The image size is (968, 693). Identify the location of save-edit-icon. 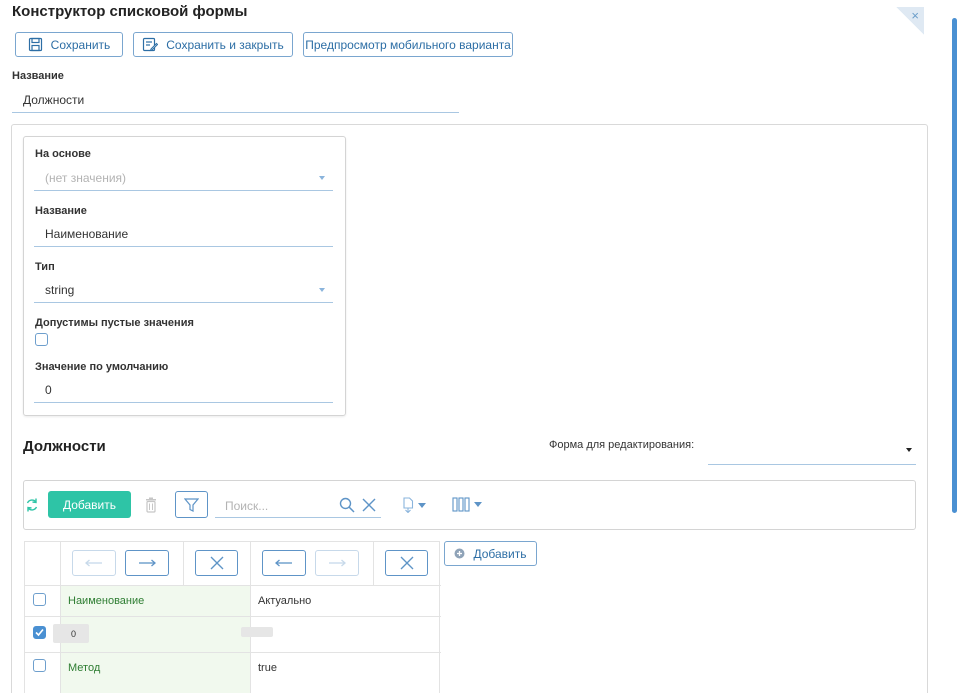
(151, 44).